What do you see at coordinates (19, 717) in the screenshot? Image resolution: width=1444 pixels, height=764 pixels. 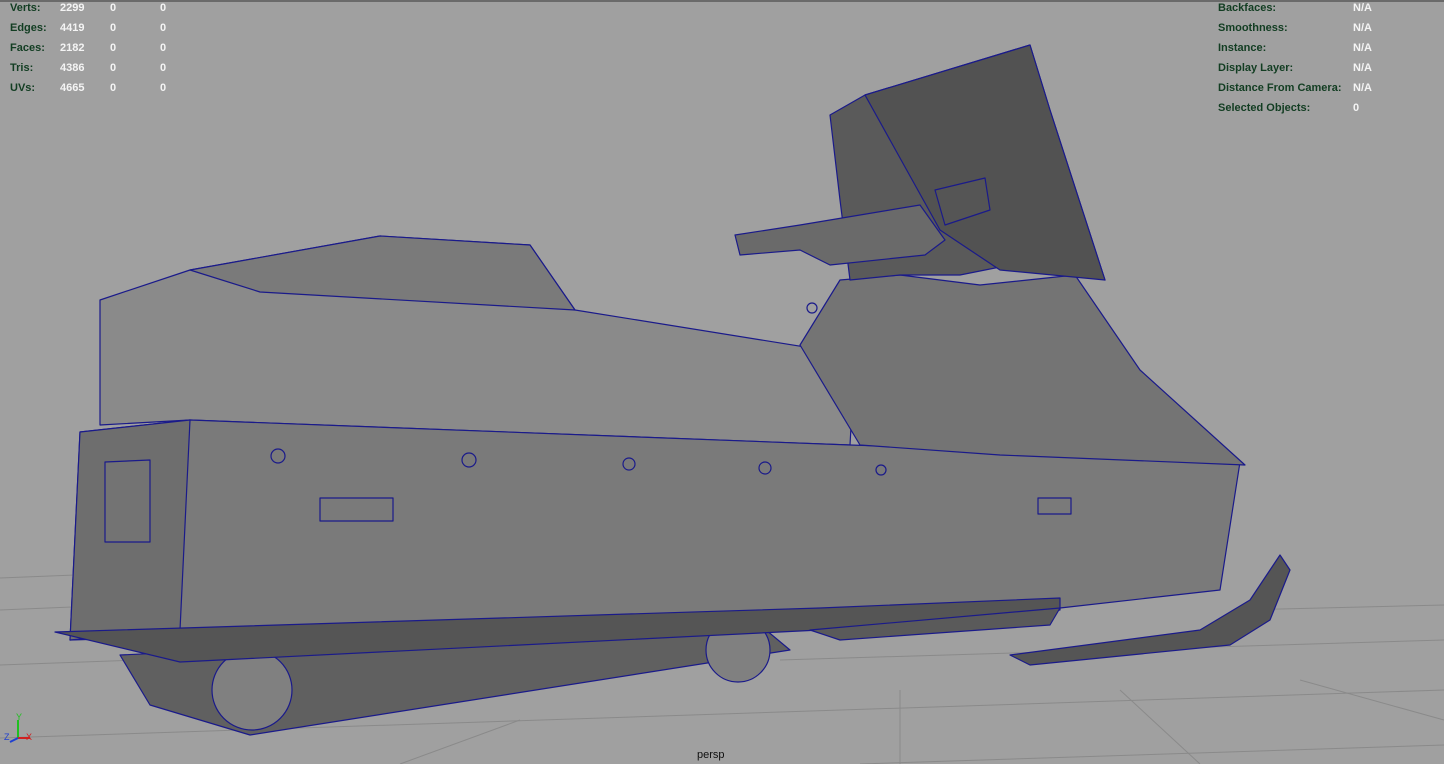 I see `axis-y-label: Y` at bounding box center [19, 717].